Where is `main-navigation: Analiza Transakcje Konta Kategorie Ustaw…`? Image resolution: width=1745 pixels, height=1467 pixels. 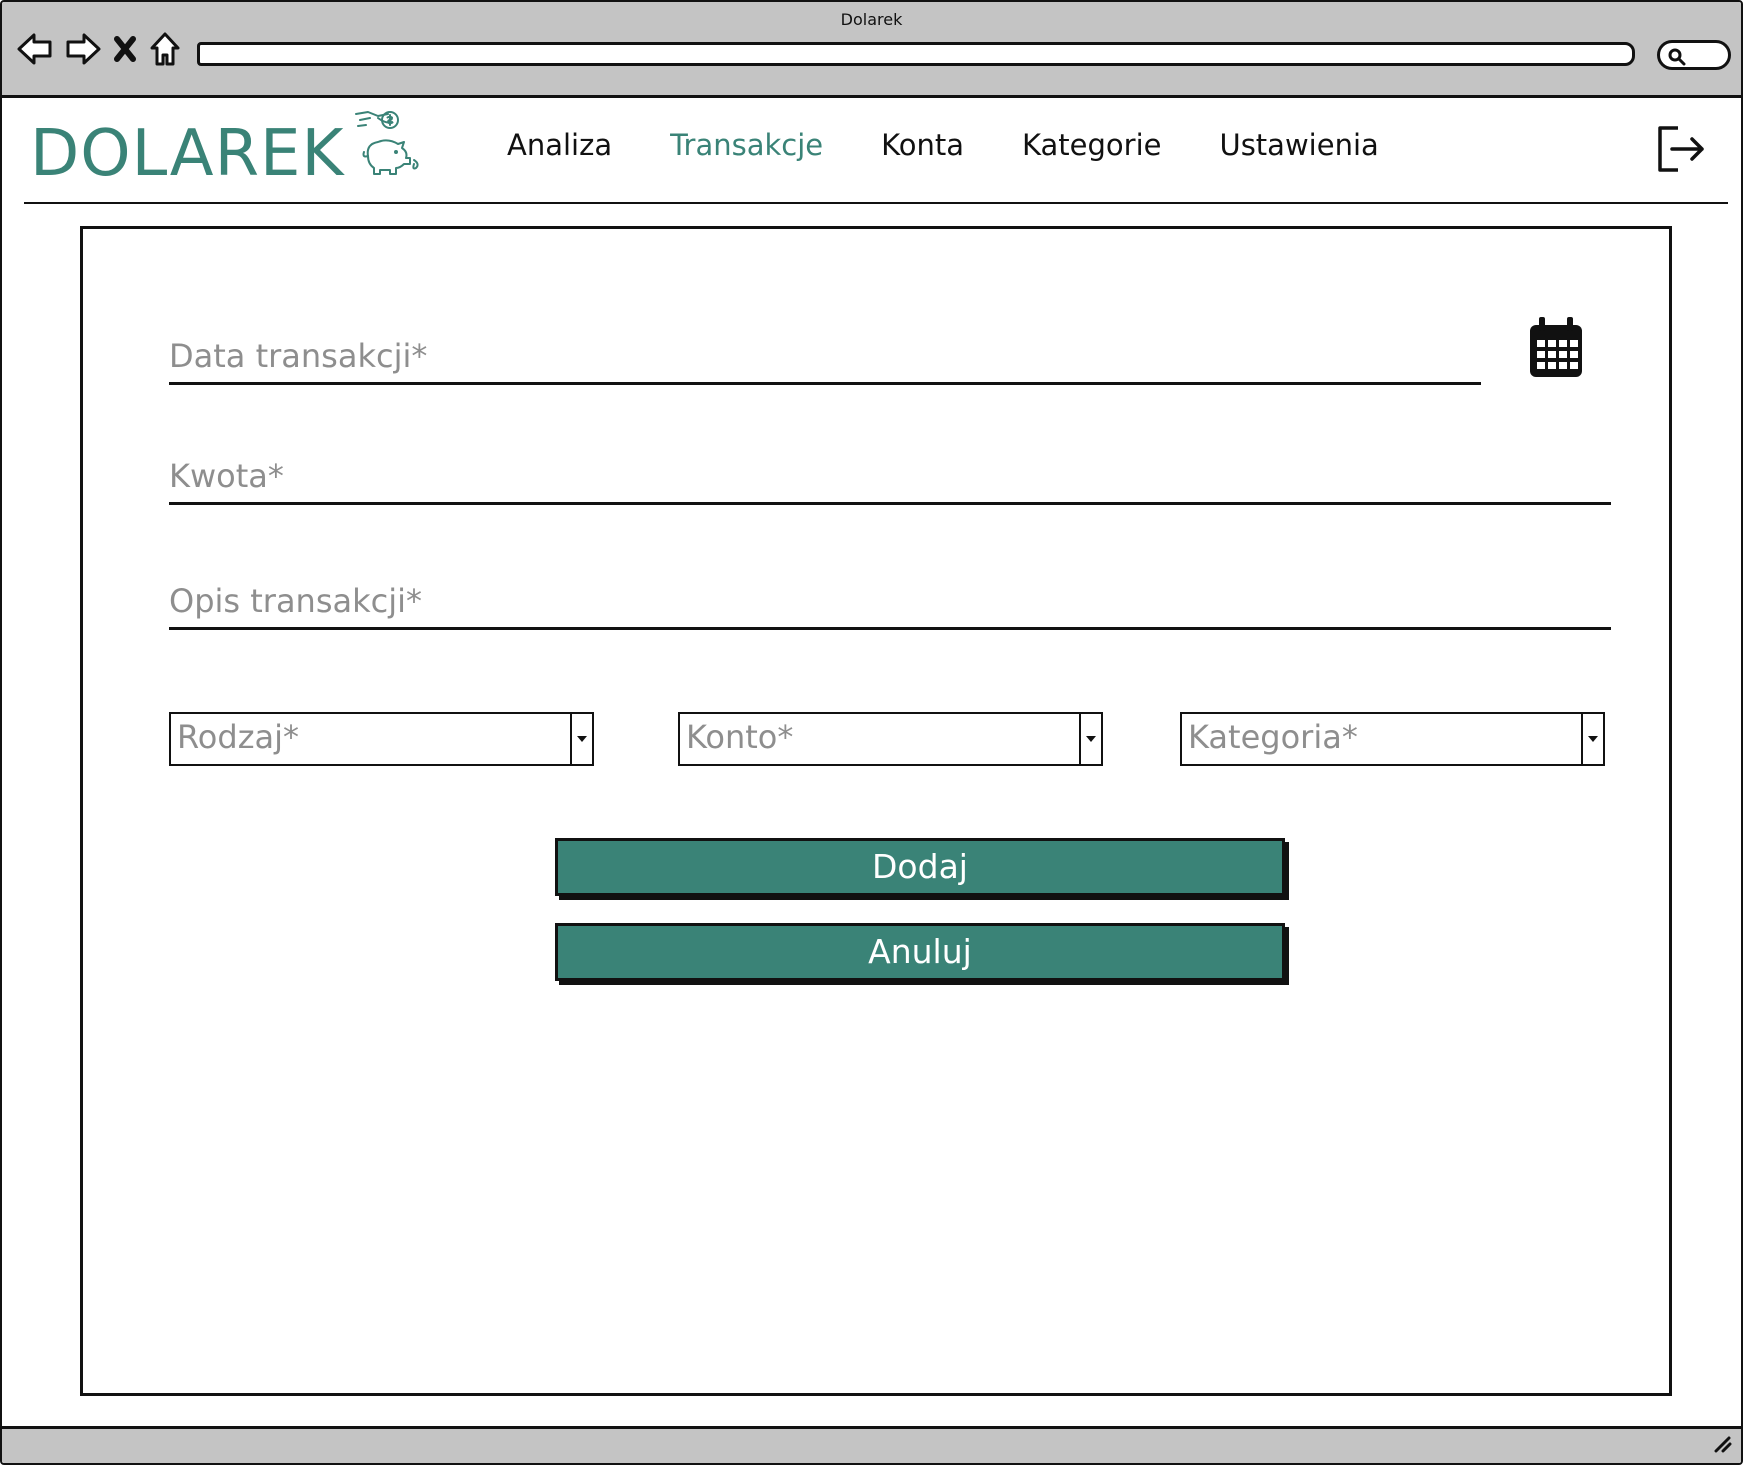
main-navigation: Analiza Transakcje Konta Kategorie Ustaw… is located at coordinates (972, 145).